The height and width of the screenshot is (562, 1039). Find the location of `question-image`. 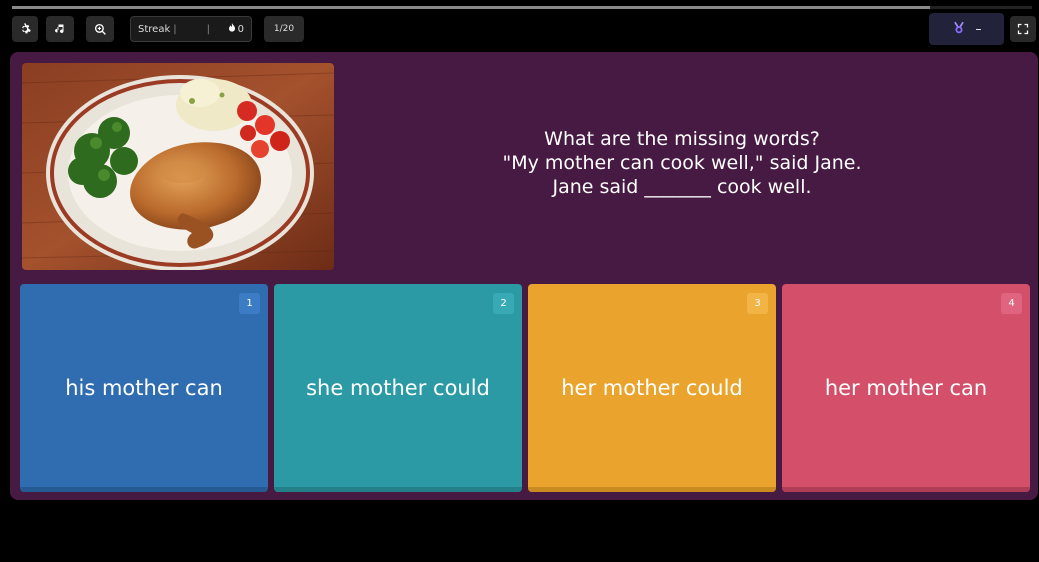

question-image is located at coordinates (178, 166).